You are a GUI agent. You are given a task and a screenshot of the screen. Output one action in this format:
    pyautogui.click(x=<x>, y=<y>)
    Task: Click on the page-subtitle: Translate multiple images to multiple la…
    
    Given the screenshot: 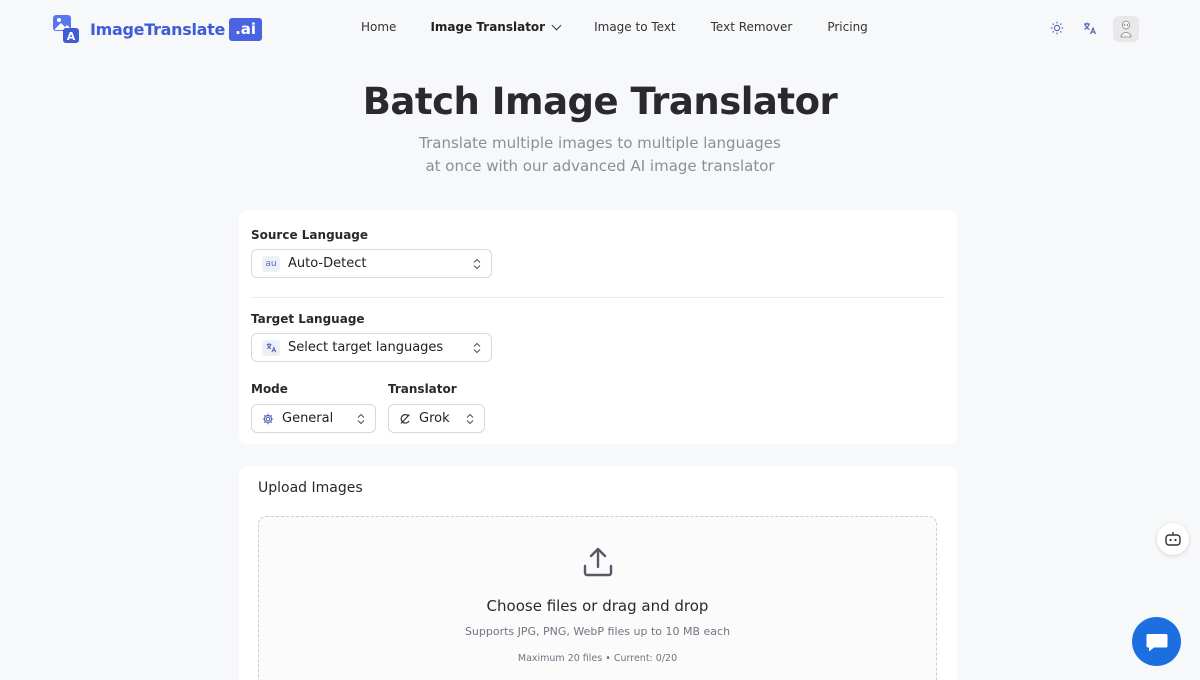 What is the action you would take?
    pyautogui.click(x=600, y=155)
    